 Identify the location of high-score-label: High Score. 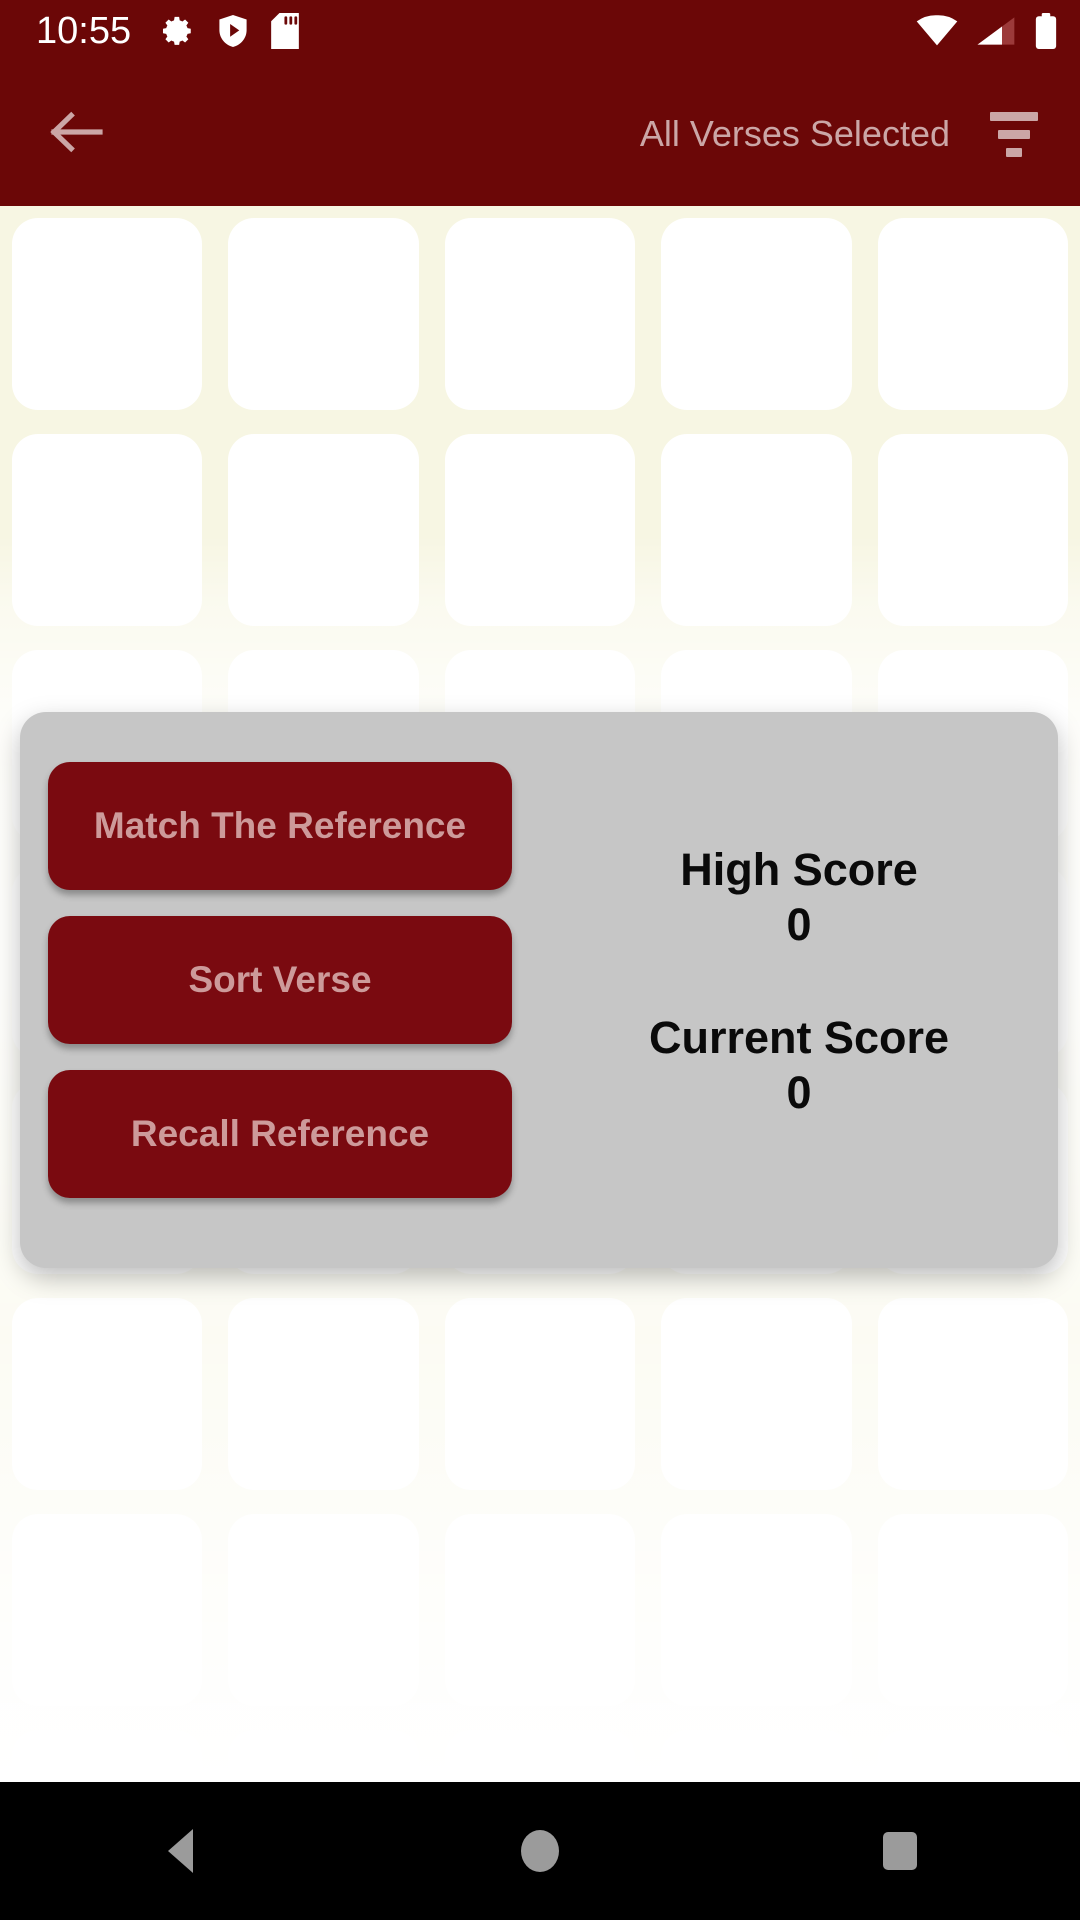
(799, 870).